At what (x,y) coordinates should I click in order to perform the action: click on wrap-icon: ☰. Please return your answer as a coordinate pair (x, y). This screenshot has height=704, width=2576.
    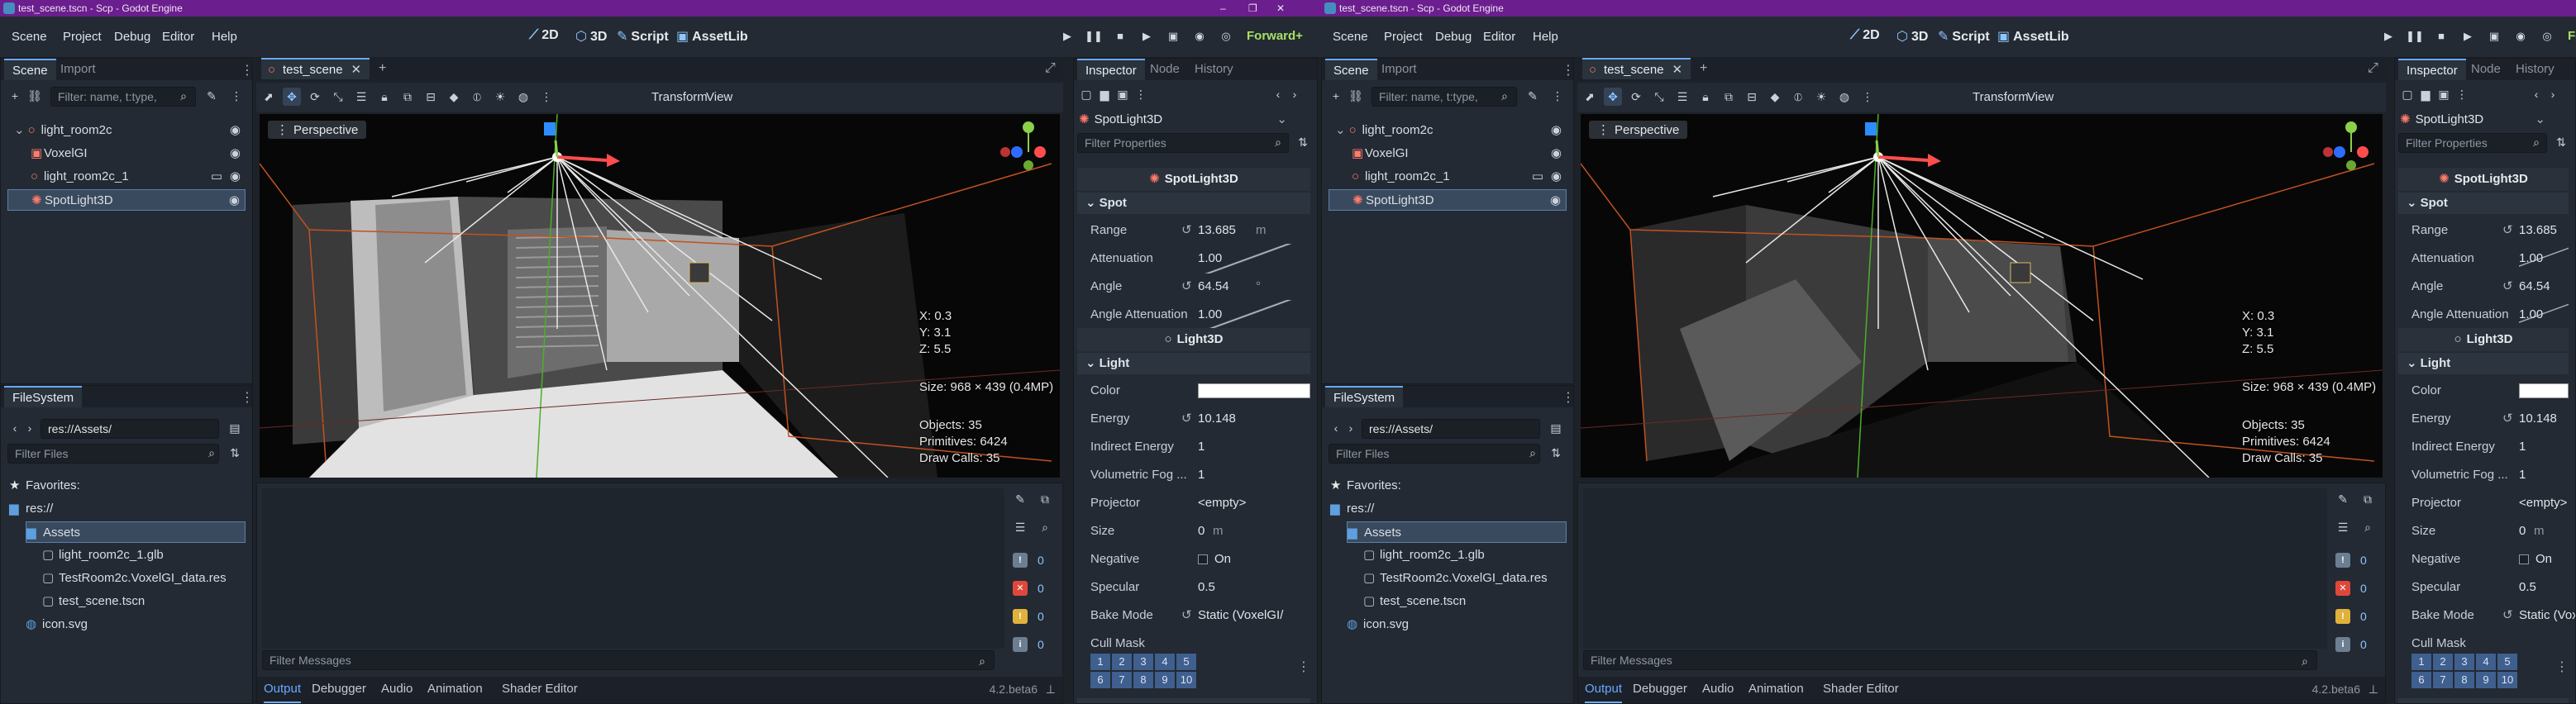
    Looking at the image, I should click on (2343, 527).